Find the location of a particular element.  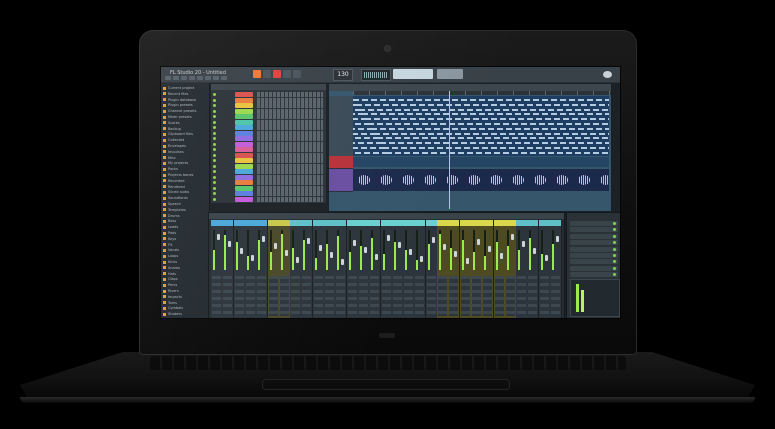

browser-item: Speech is located at coordinates (185, 204).